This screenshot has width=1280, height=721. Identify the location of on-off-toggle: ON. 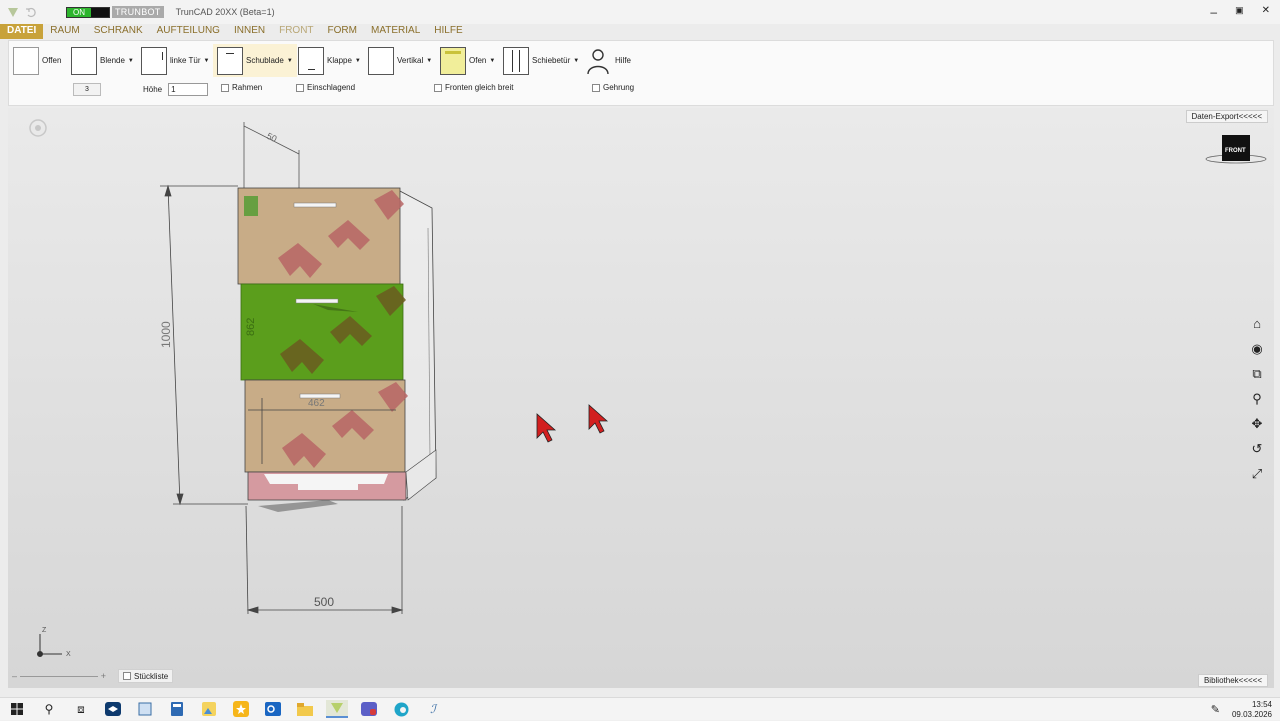
(88, 12).